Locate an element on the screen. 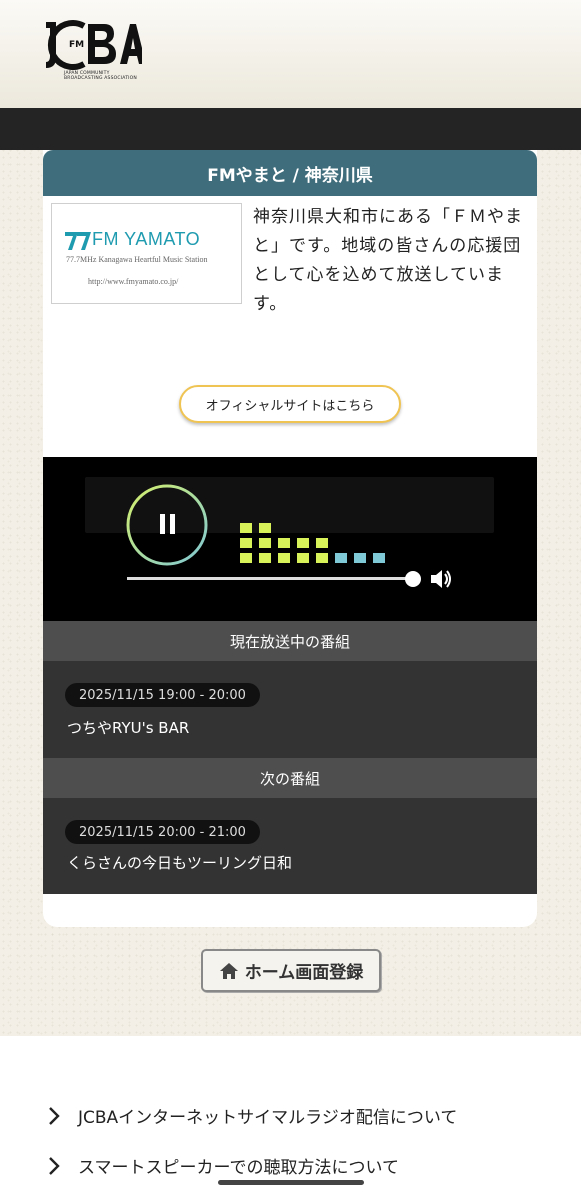  add-to-home-label: ホーム画面登録 is located at coordinates (304, 973).